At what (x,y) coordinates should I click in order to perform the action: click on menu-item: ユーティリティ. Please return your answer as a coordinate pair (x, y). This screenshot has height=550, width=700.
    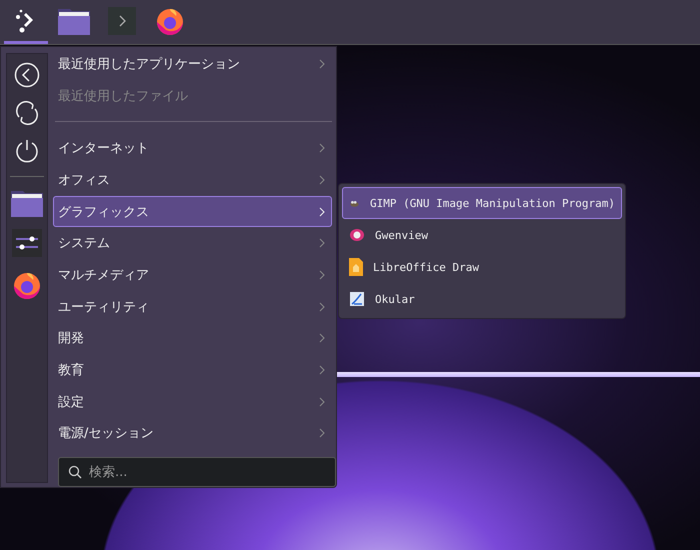
    Looking at the image, I should click on (192, 306).